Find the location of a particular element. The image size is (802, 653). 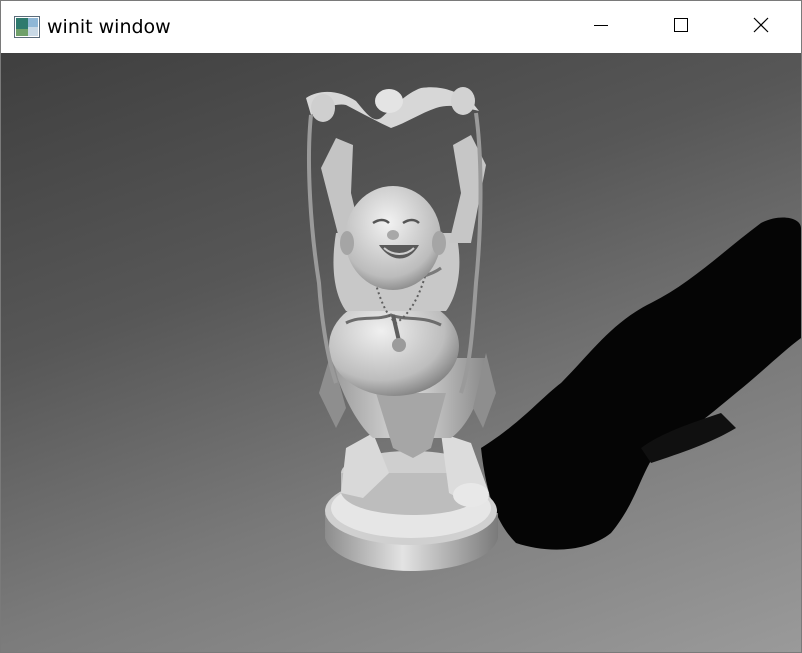

minimize-button is located at coordinates (601, 27).